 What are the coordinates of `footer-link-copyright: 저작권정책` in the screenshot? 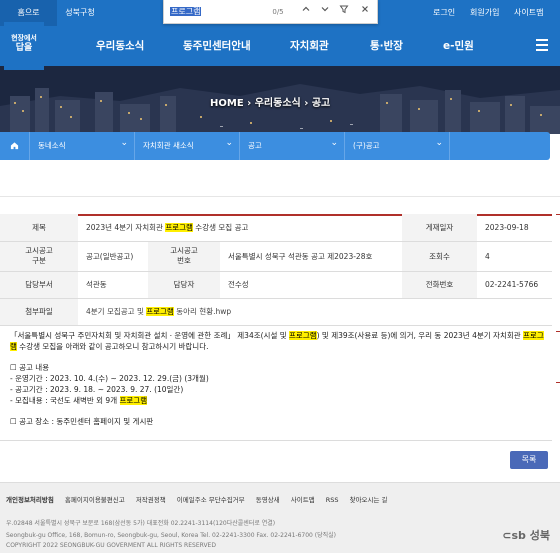 It's located at (151, 500).